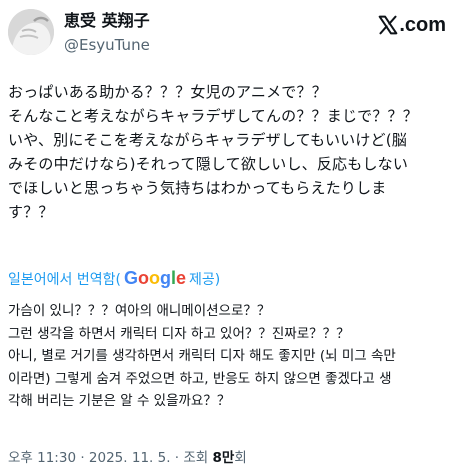 The image size is (458, 473). What do you see at coordinates (179, 333) in the screenshot?
I see `translated-line: 그런 생각을 하면서 캐릭터 디자 하고 있어？？진짜로？？？` at bounding box center [179, 333].